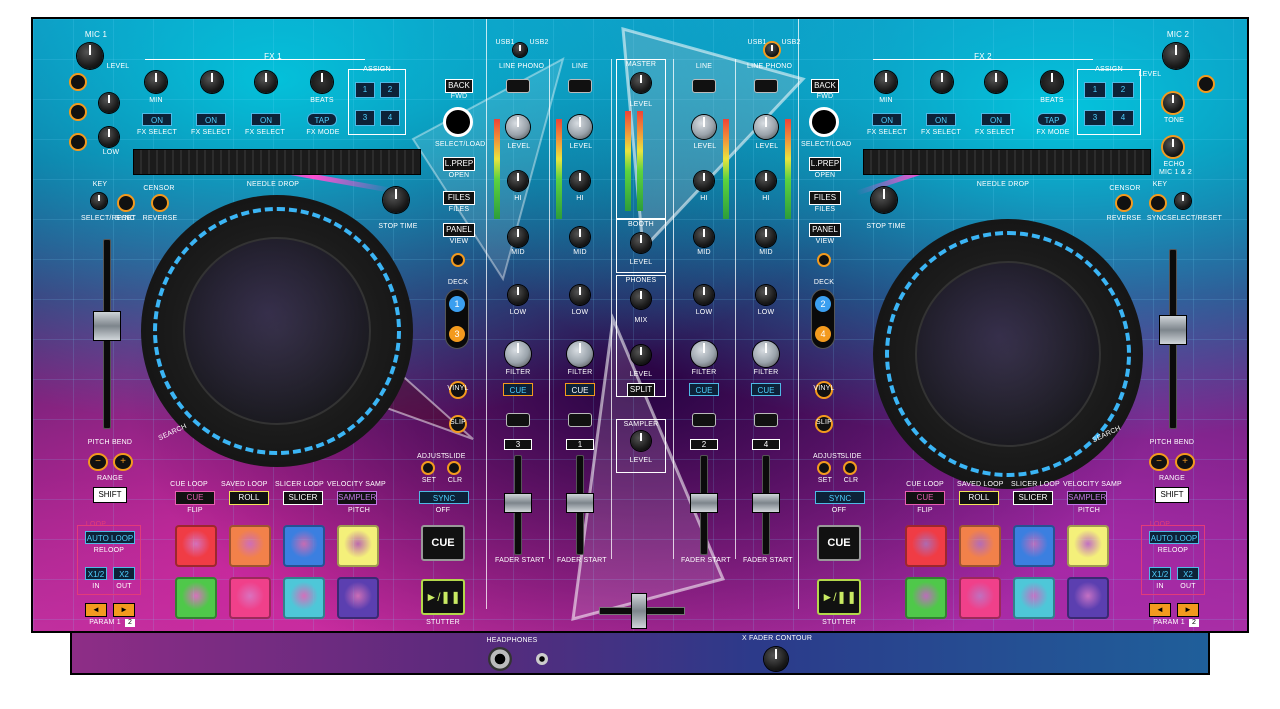 This screenshot has height=709, width=1280. I want to click on jog-platter-left, so click(277, 331).